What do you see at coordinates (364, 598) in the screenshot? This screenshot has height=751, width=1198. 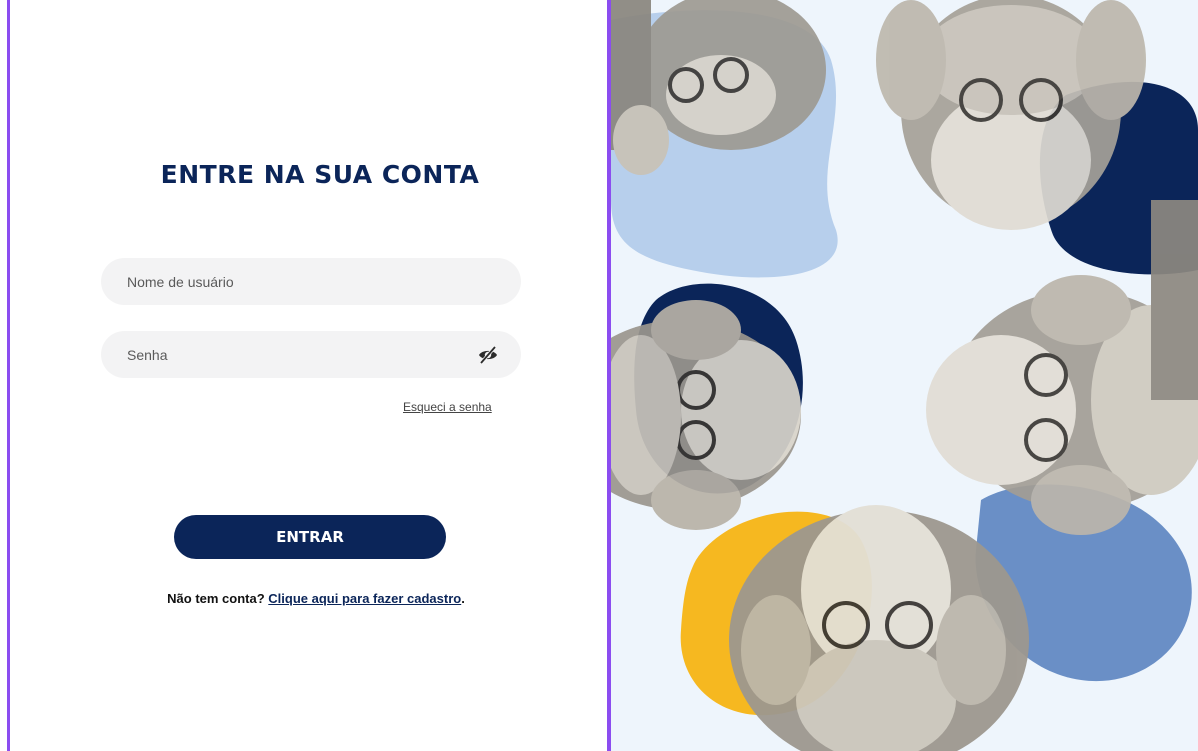 I see `signup-link: Clique aqui para fazer cadastro` at bounding box center [364, 598].